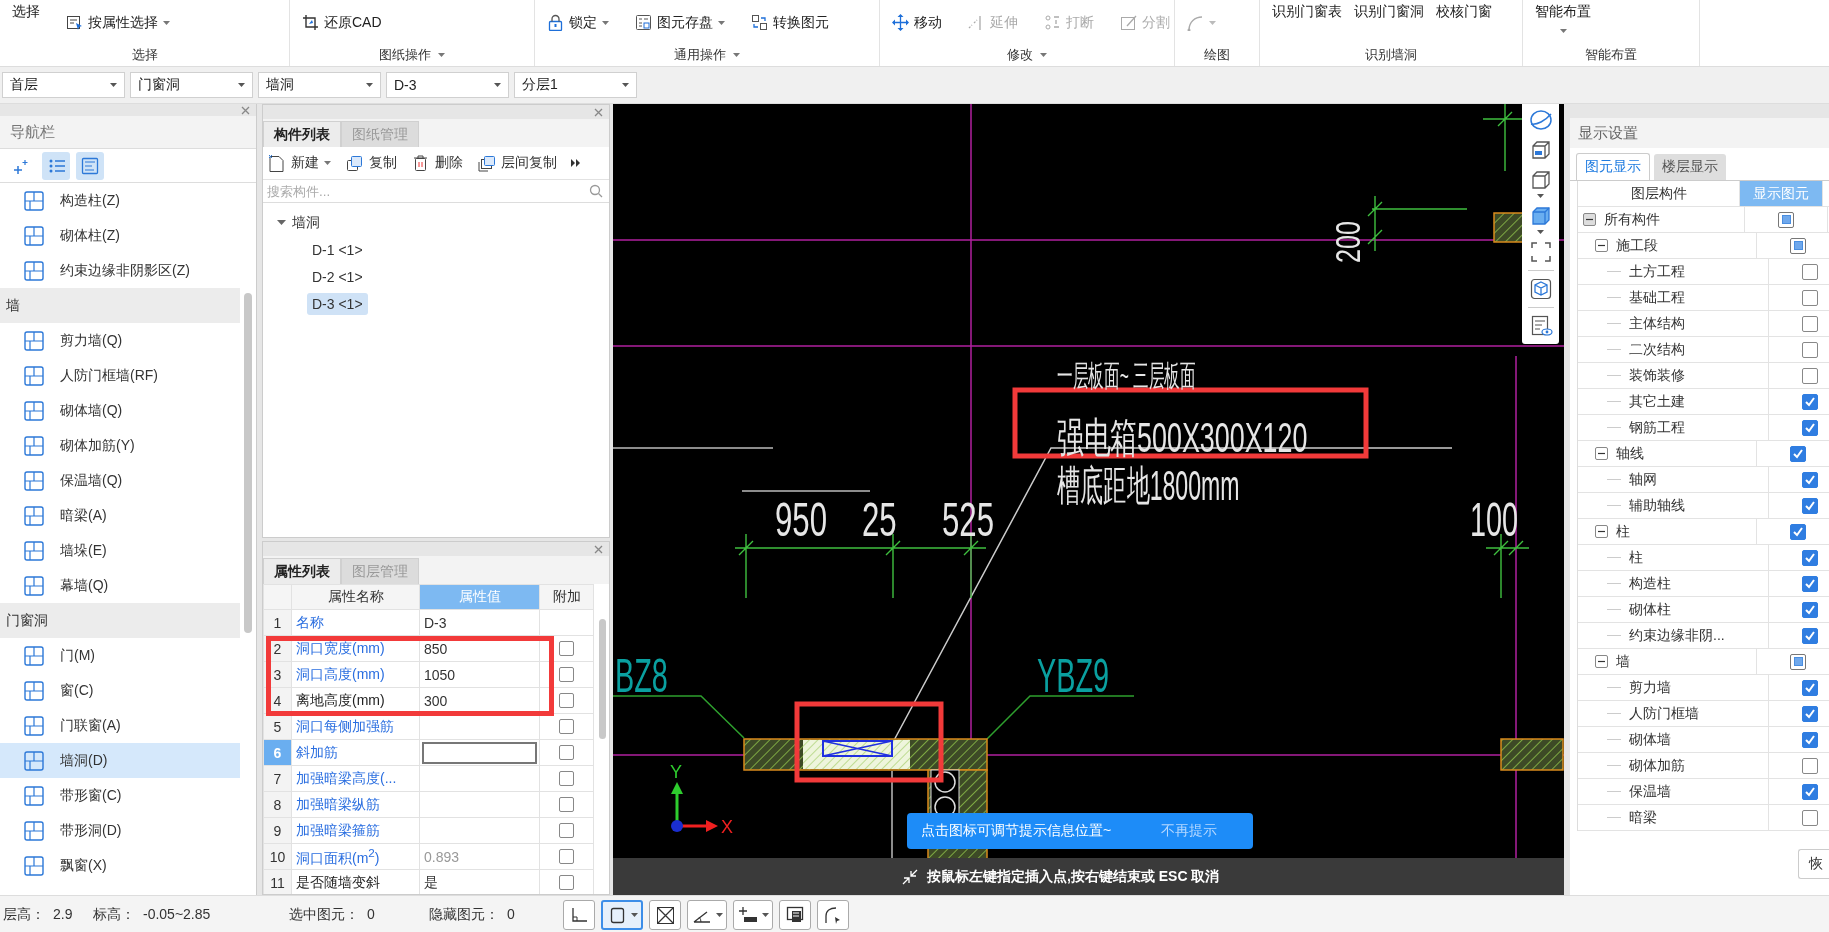 This screenshot has height=932, width=1829. I want to click on tree-item: 墙洞, so click(306, 222).